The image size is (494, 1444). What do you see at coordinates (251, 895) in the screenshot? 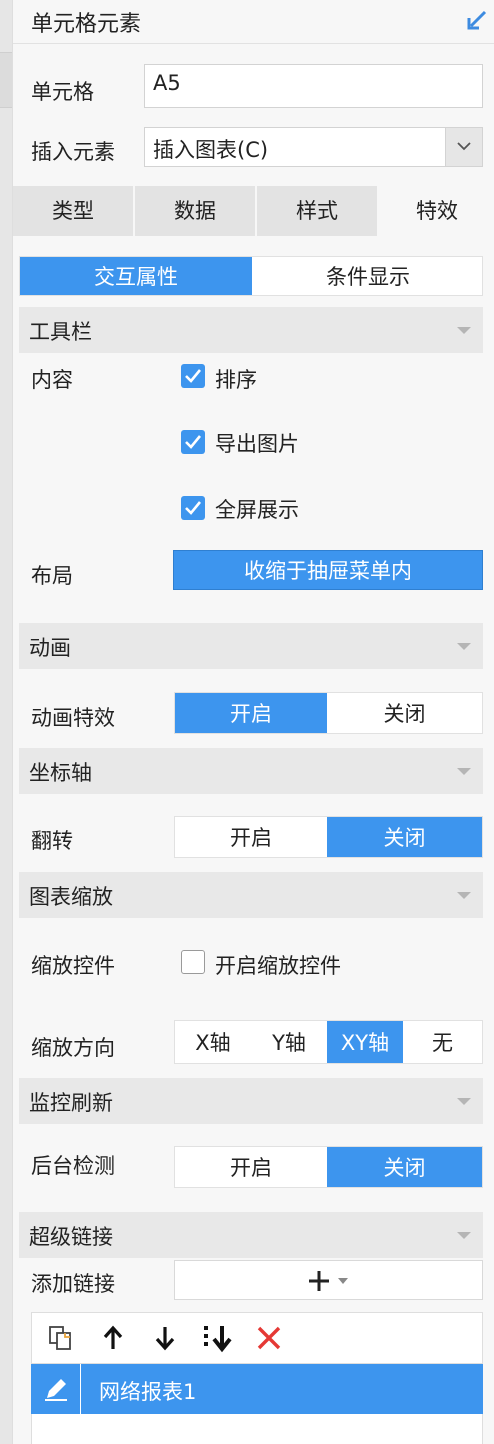
I see `section-zoom-header: 图表缩放` at bounding box center [251, 895].